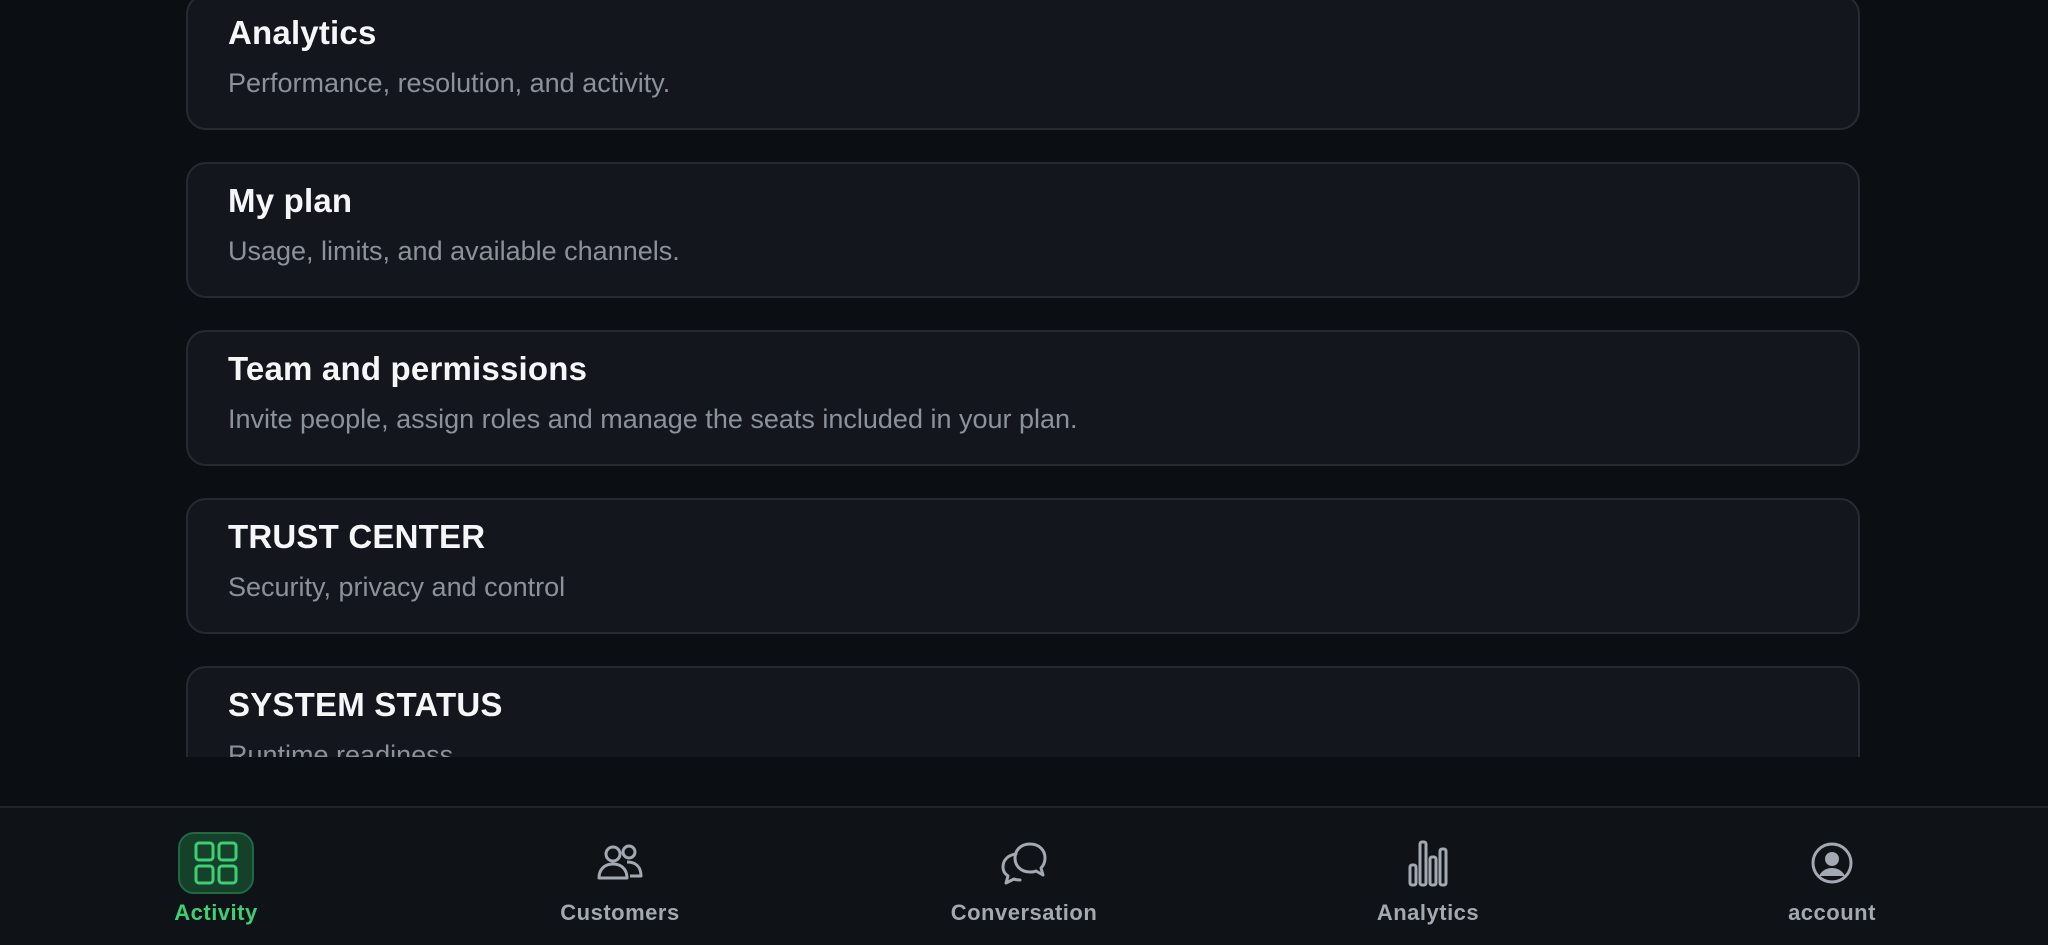  Describe the element at coordinates (620, 862) in the screenshot. I see `users-icon` at that location.